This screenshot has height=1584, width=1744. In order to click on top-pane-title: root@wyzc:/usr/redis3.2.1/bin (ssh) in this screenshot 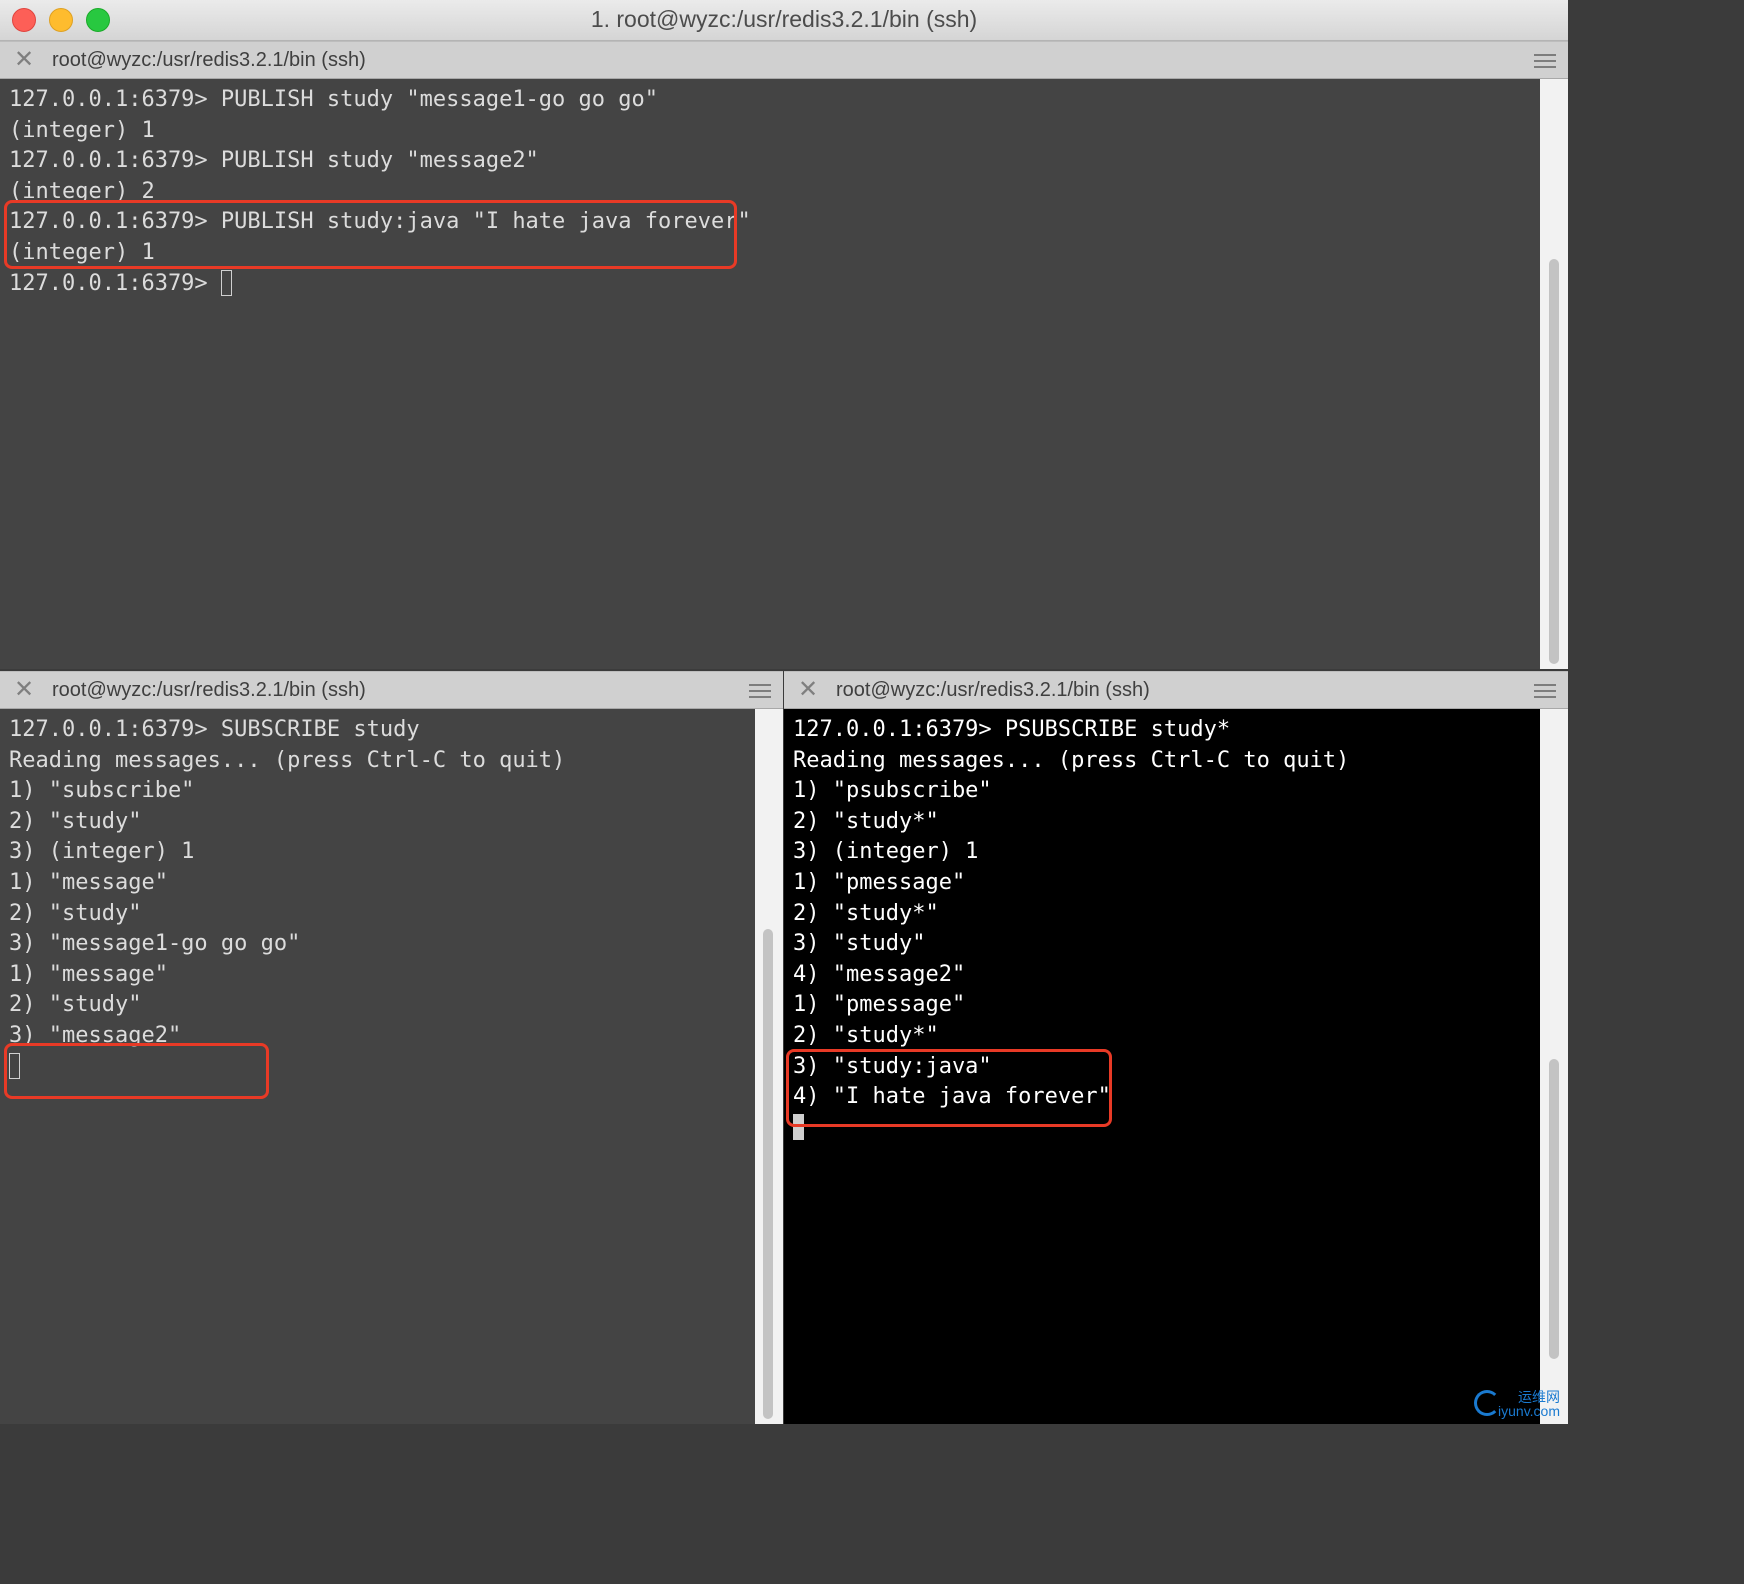, I will do `click(209, 60)`.